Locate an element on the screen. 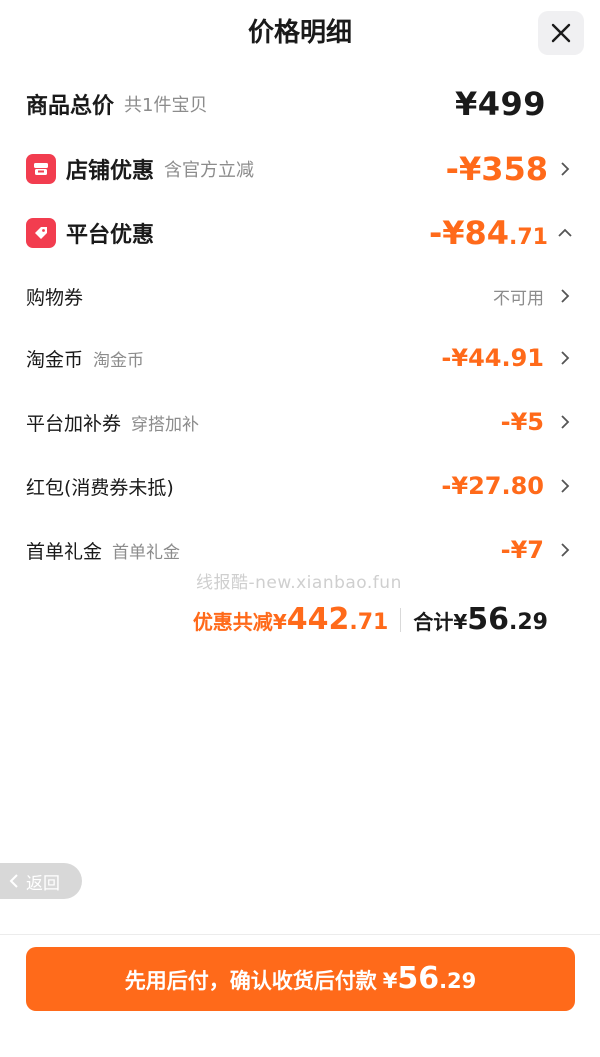 This screenshot has width=600, height=1057. discount-total-dec: .71 is located at coordinates (369, 622).